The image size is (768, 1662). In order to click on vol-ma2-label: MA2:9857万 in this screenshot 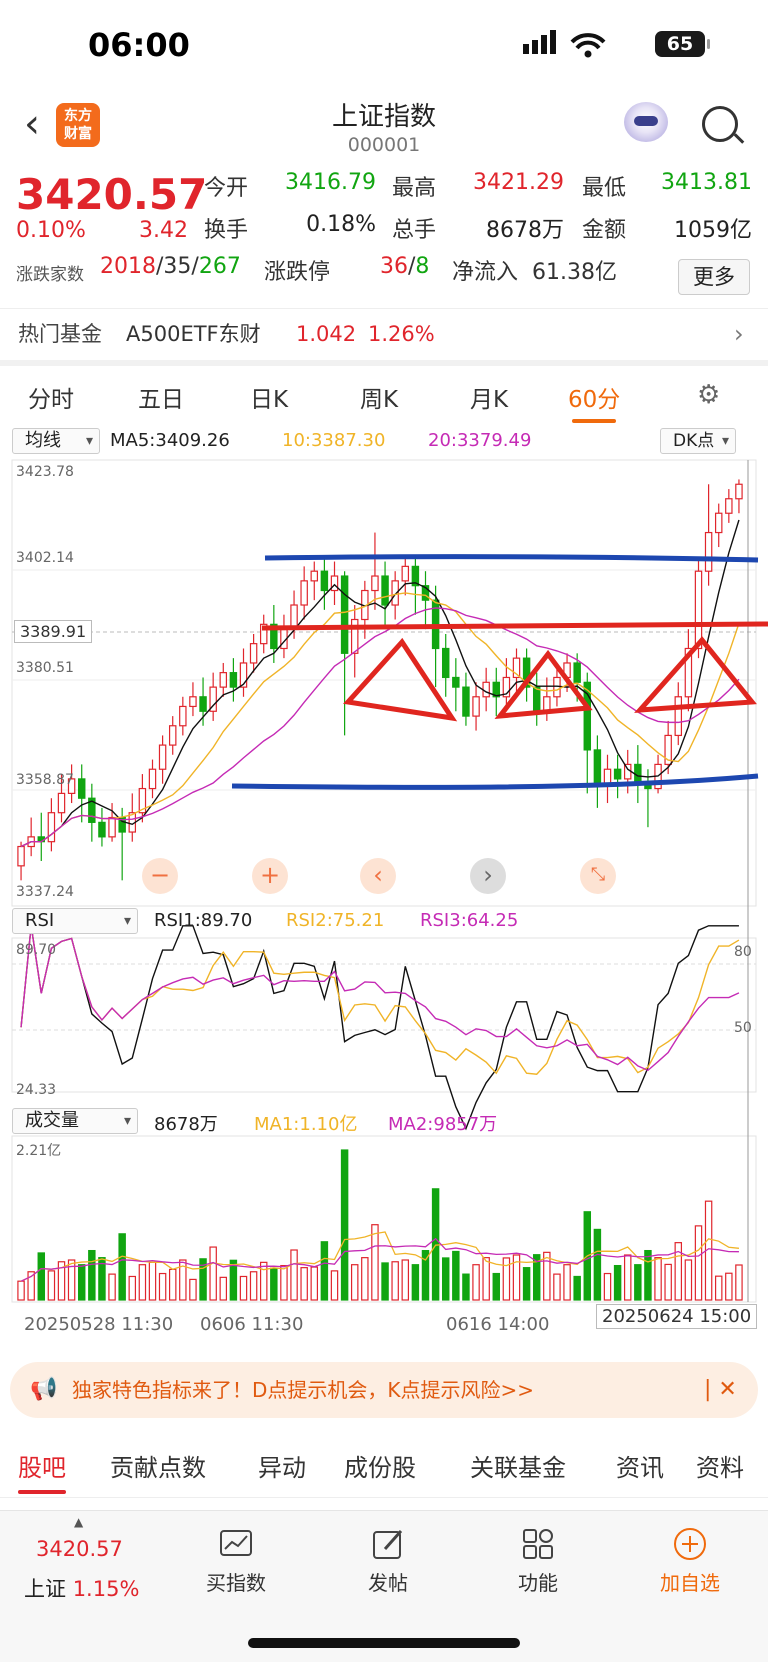, I will do `click(443, 1124)`.